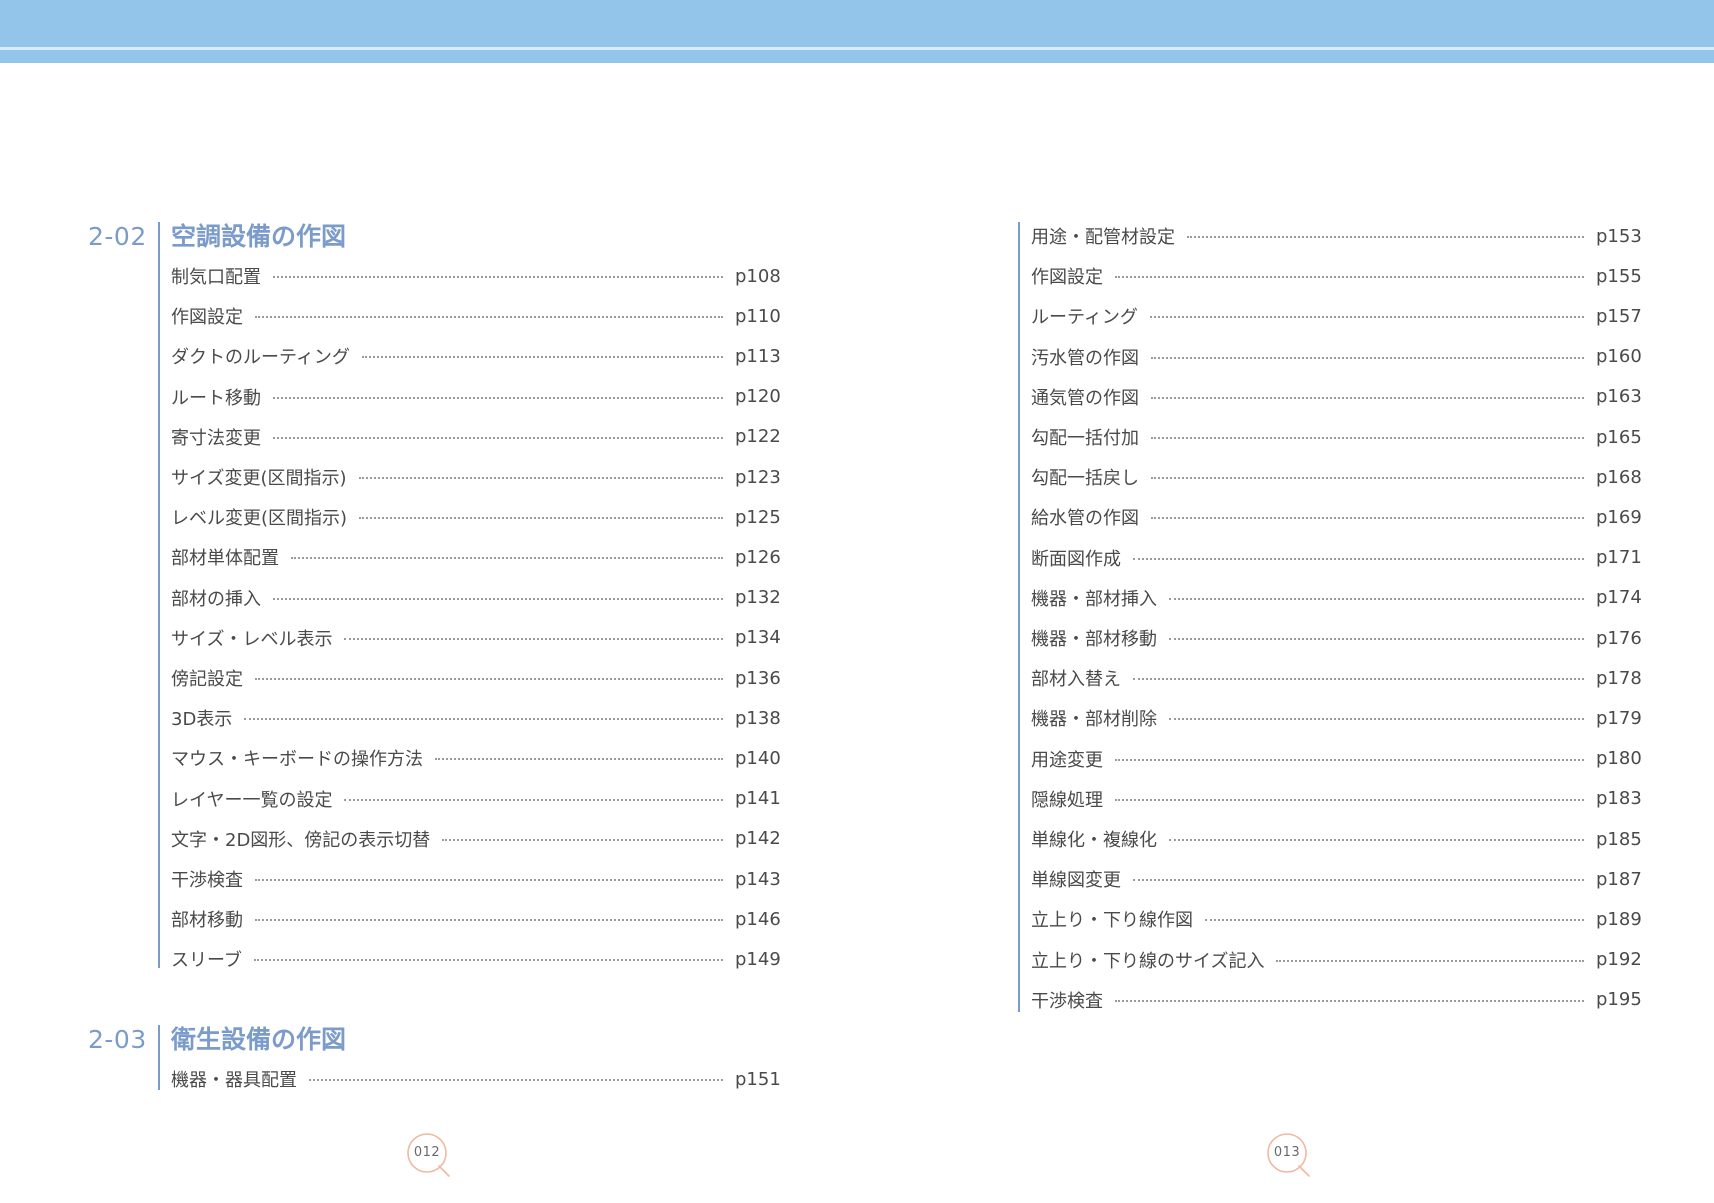  What do you see at coordinates (1336, 678) in the screenshot?
I see `toc-entry: 部材入替え p178` at bounding box center [1336, 678].